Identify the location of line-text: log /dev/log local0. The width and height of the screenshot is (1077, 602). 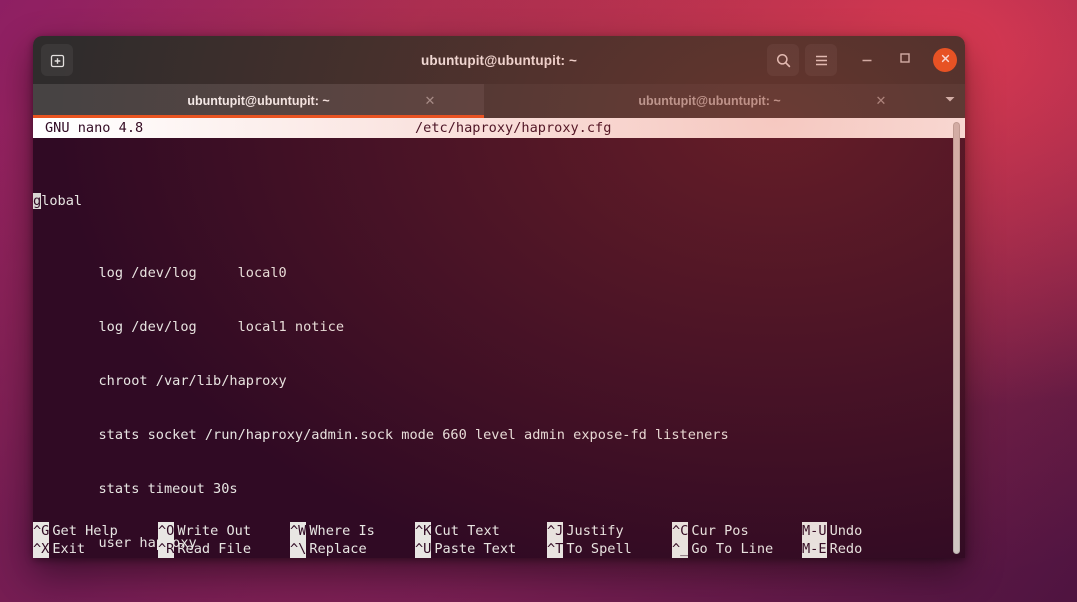
(160, 273).